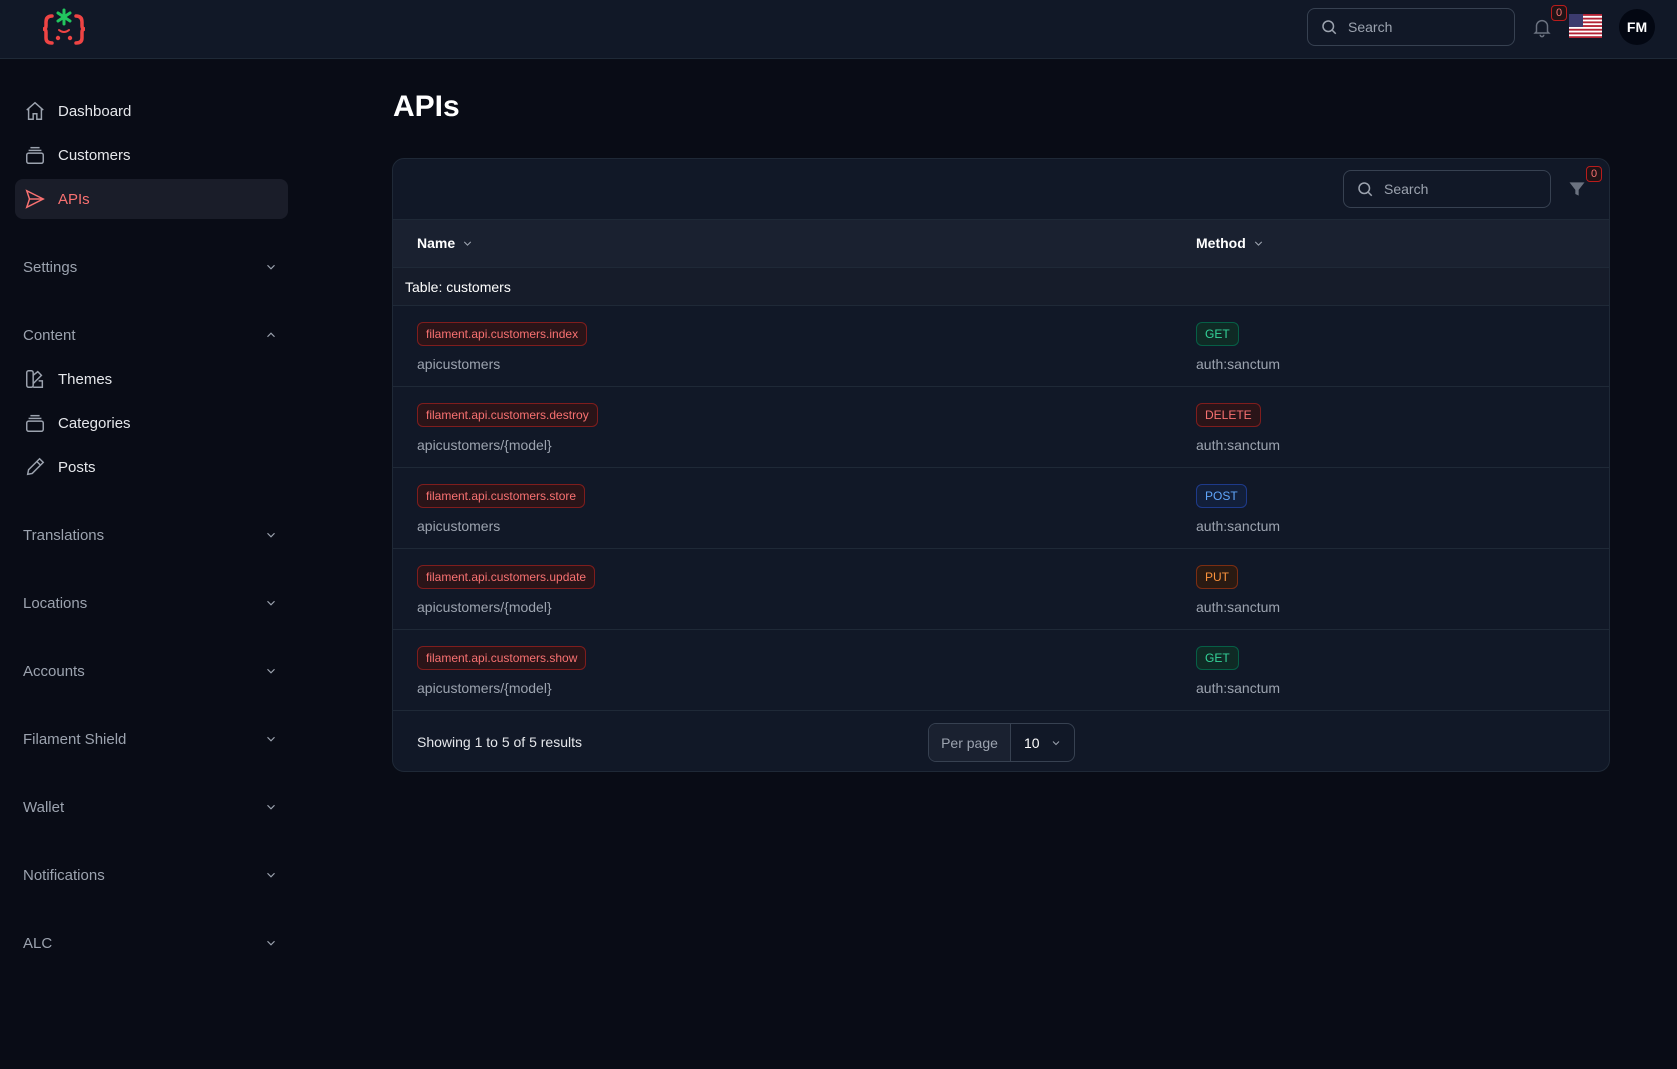 The image size is (1677, 1069). What do you see at coordinates (151, 155) in the screenshot?
I see `sidebar-item-customers: Customers` at bounding box center [151, 155].